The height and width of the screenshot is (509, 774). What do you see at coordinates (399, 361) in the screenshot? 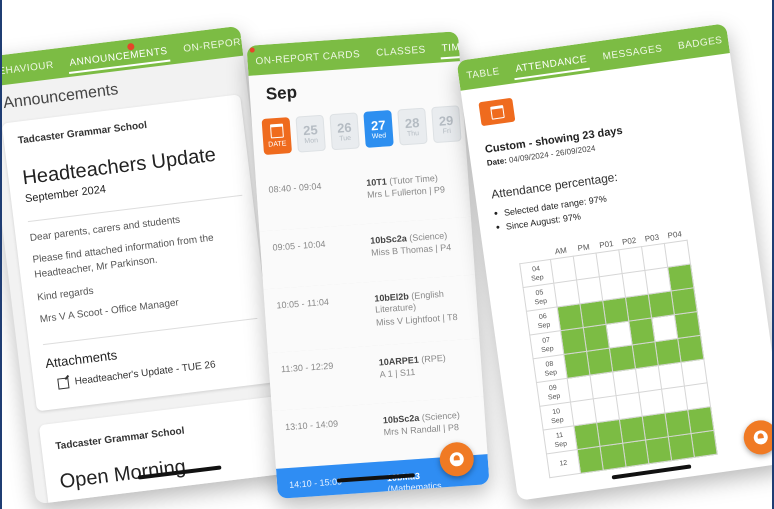
I see `lesson-code: 10ARPE1` at bounding box center [399, 361].